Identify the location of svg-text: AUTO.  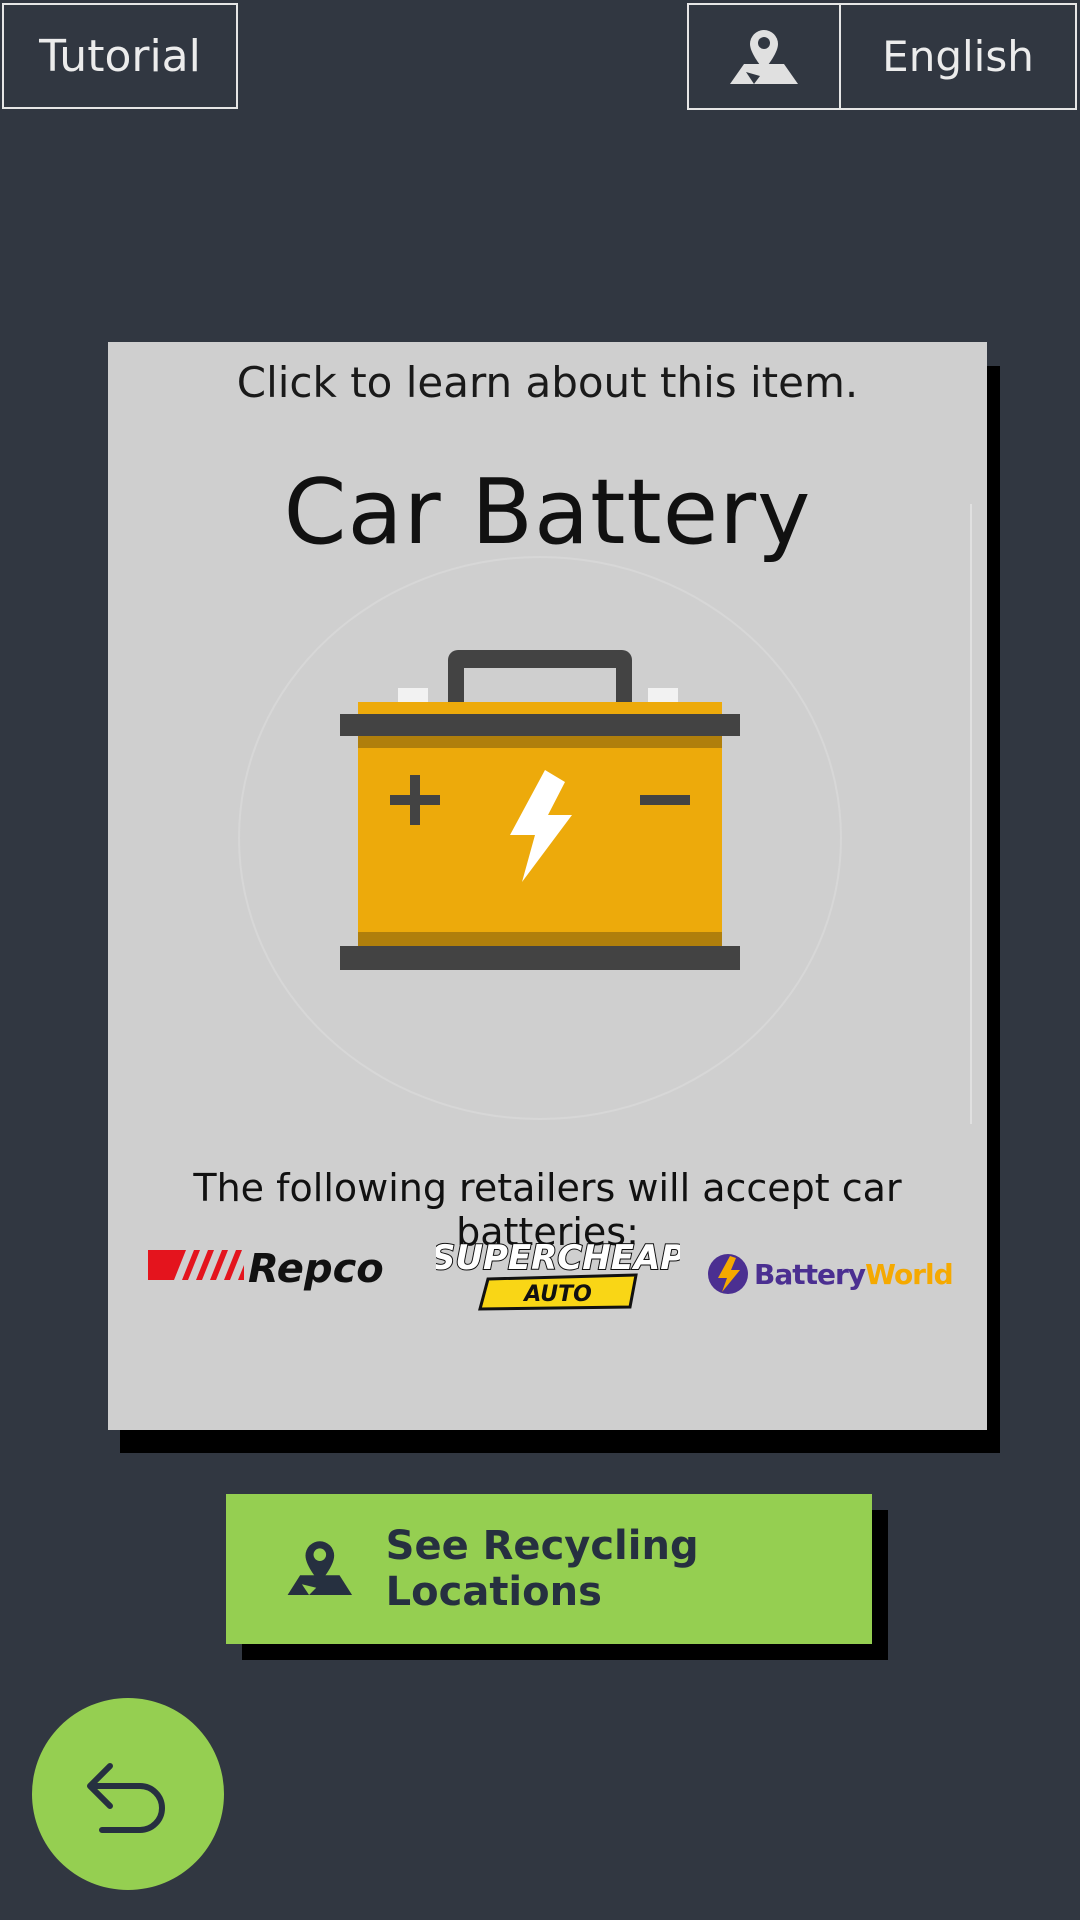
(557, 1294).